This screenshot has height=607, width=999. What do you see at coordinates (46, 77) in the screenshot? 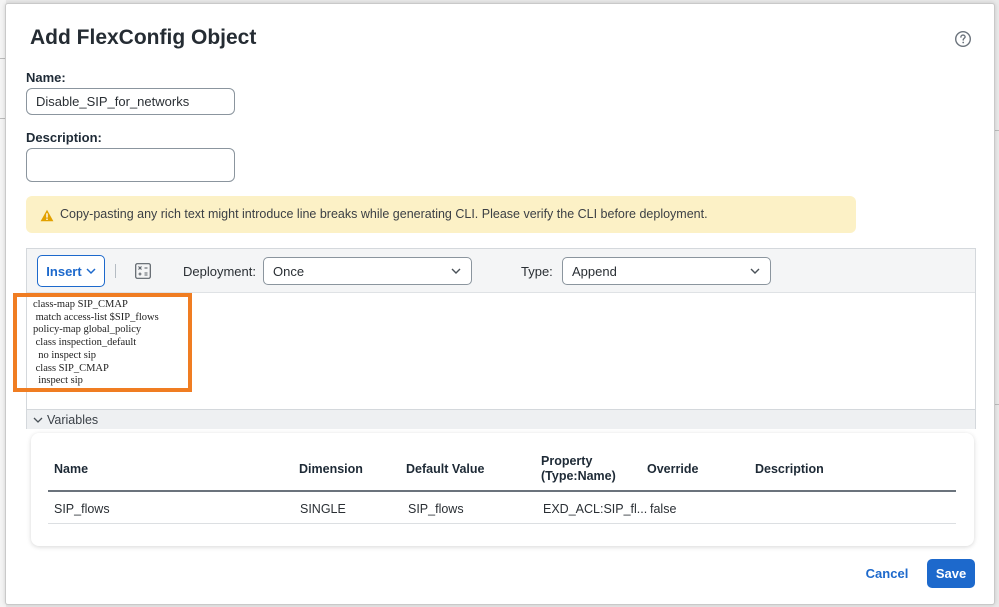
I see `name-label: Name:` at bounding box center [46, 77].